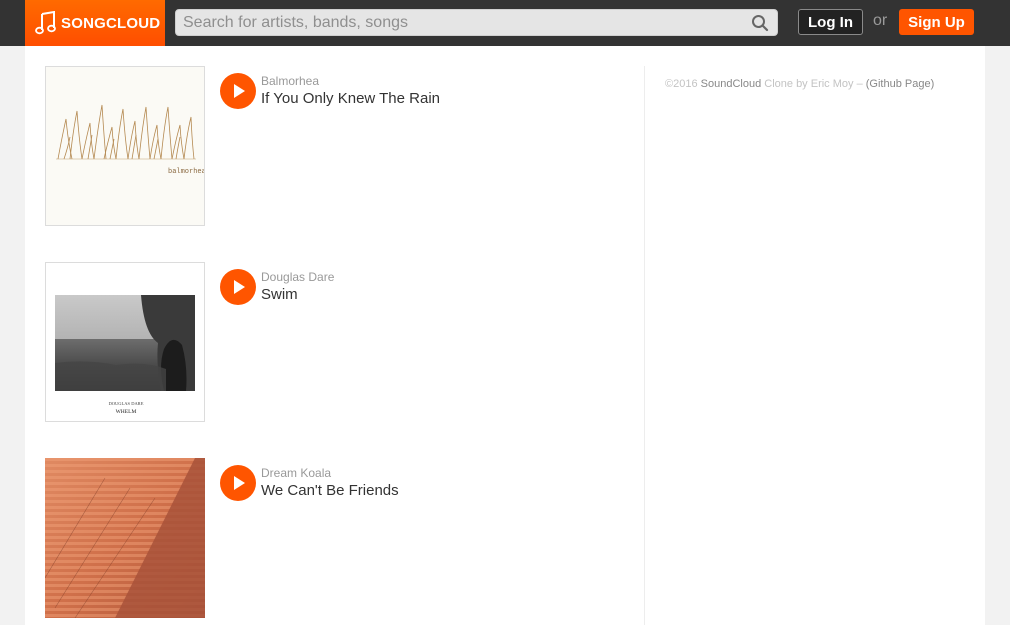  I want to click on album-art-caption: balmorhea, so click(186, 172).